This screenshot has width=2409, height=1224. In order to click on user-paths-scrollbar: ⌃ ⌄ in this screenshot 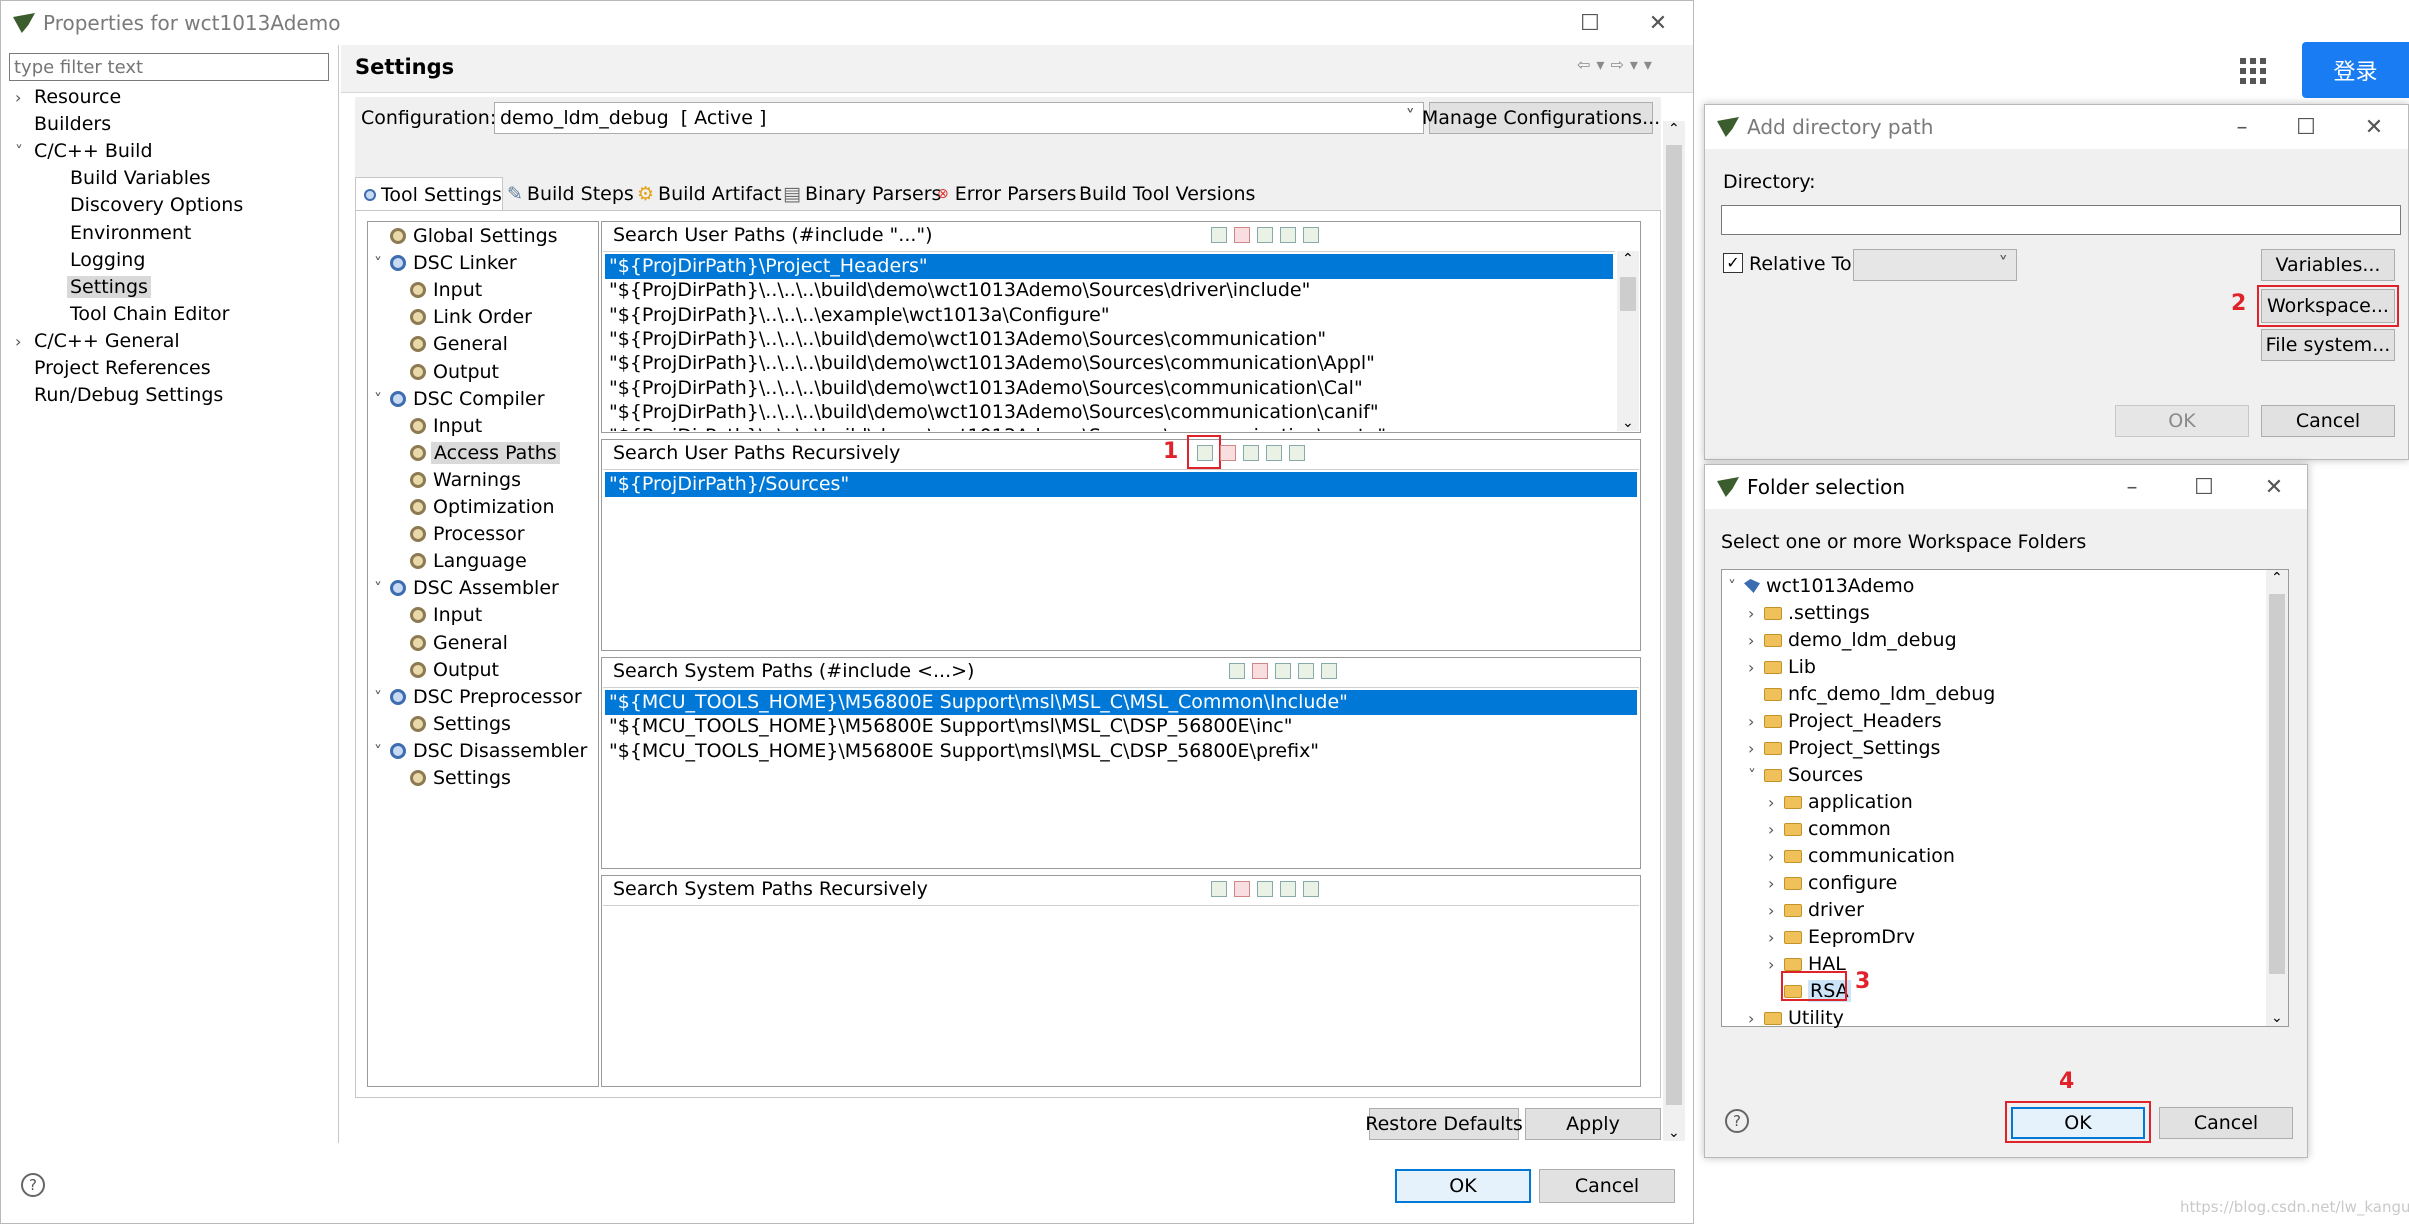, I will do `click(1628, 341)`.